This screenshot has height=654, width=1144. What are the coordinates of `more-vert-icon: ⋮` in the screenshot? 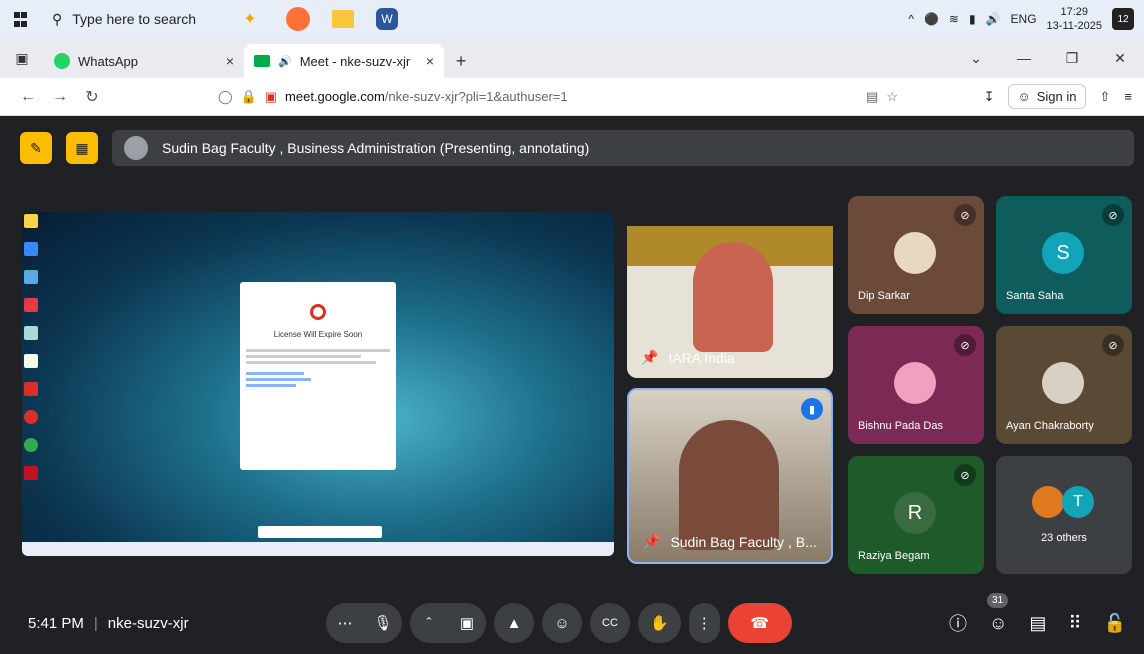 It's located at (704, 623).